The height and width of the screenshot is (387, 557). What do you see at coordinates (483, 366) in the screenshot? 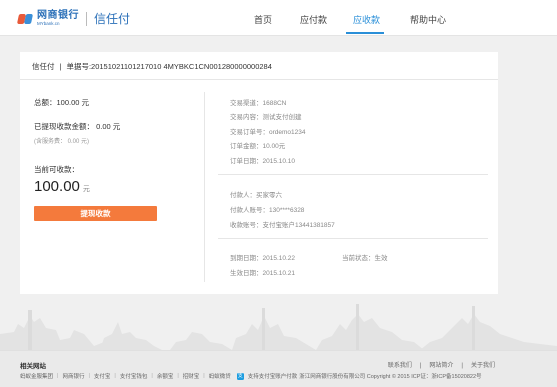
I see `footer-link-about: 关于我们` at bounding box center [483, 366].